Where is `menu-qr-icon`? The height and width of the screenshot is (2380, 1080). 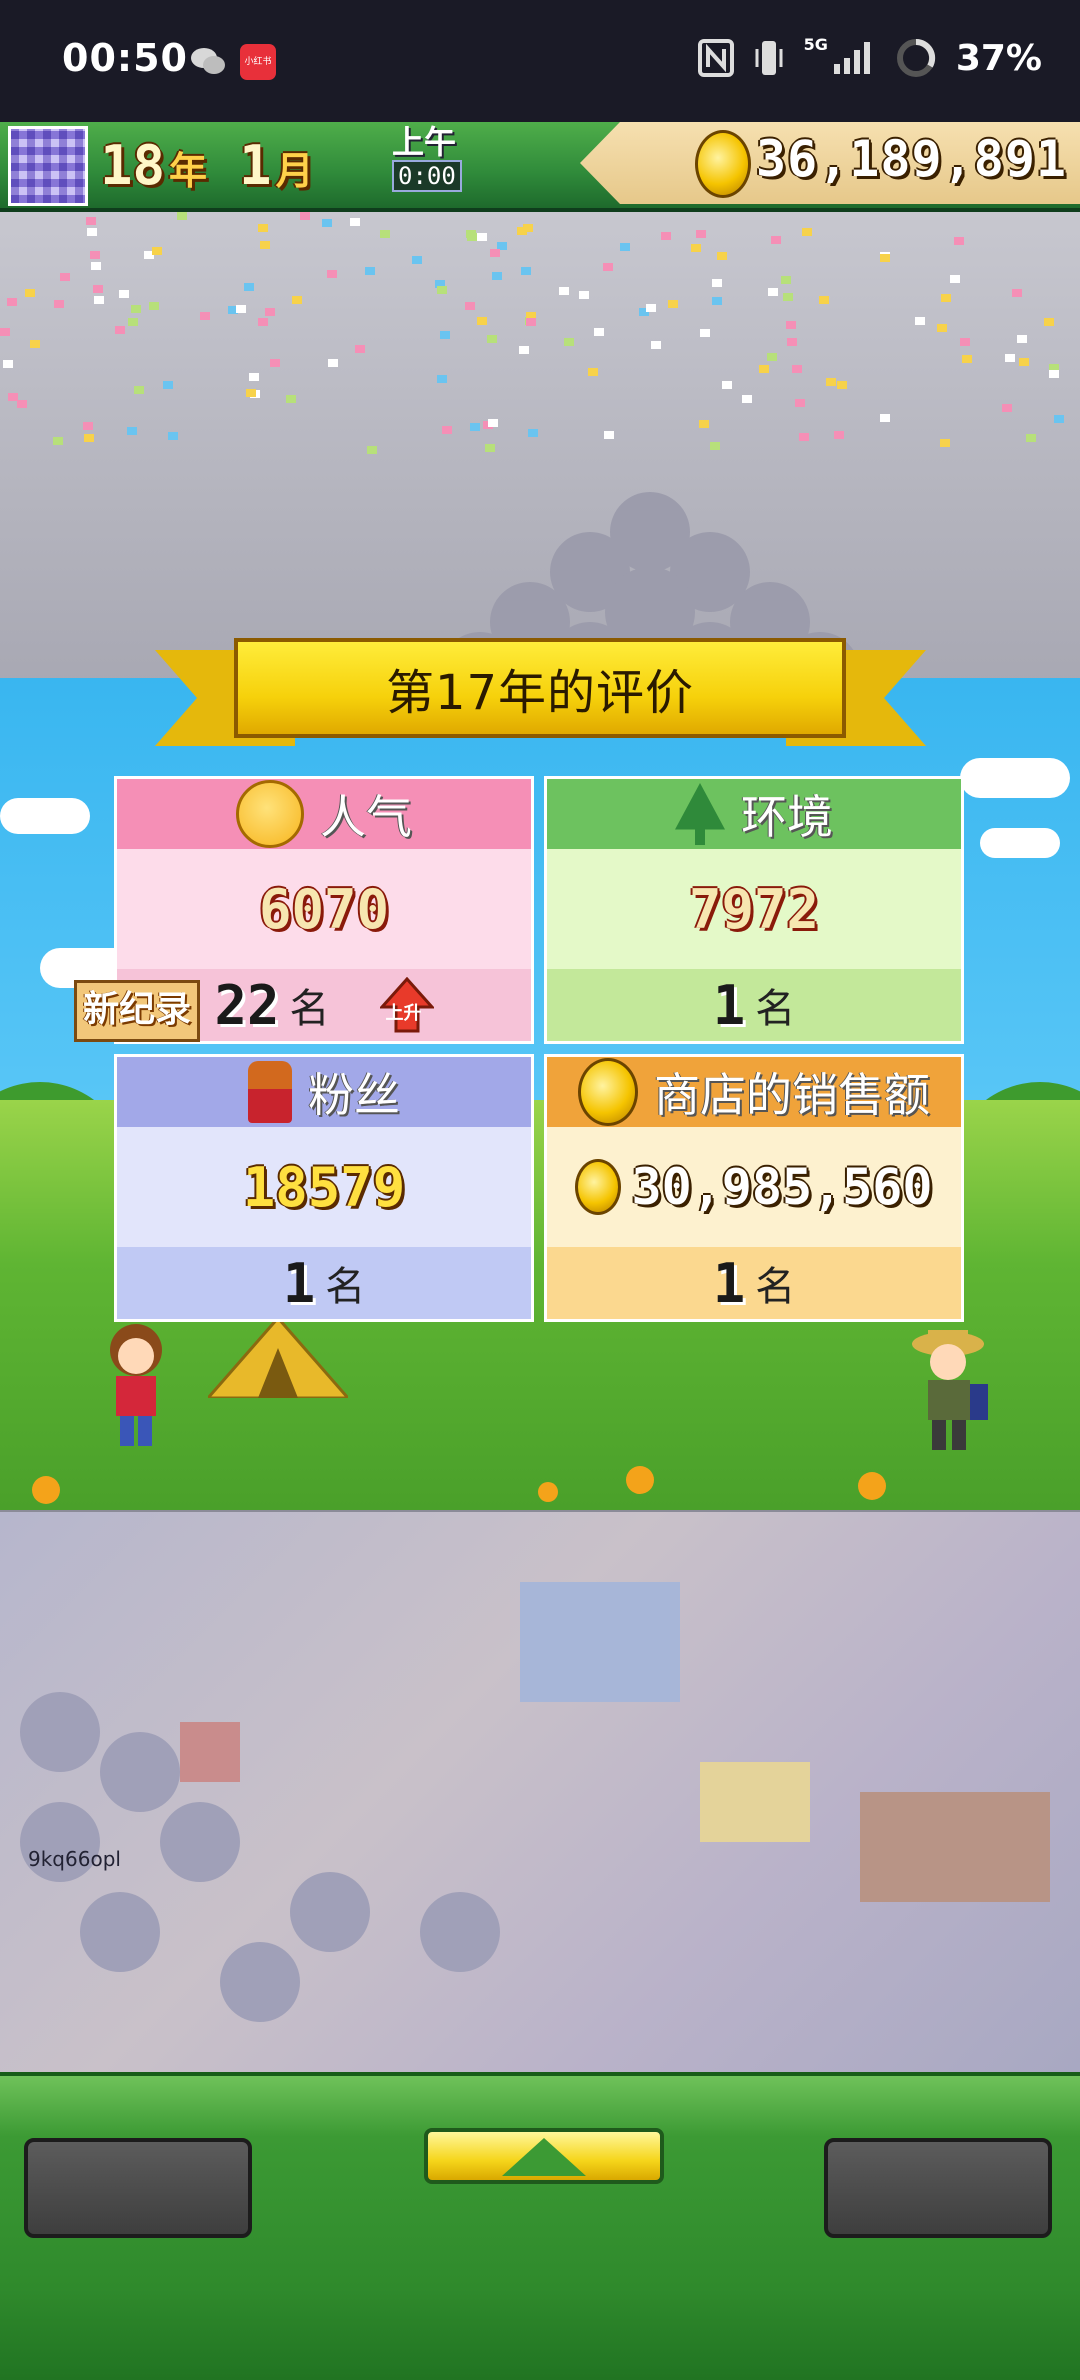 menu-qr-icon is located at coordinates (48, 166).